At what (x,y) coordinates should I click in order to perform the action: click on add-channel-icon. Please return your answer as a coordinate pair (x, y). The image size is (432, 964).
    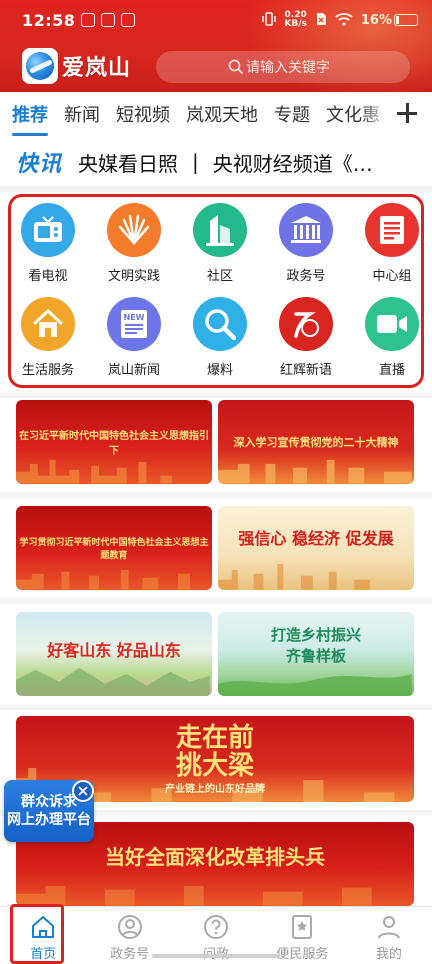
    Looking at the image, I should click on (407, 113).